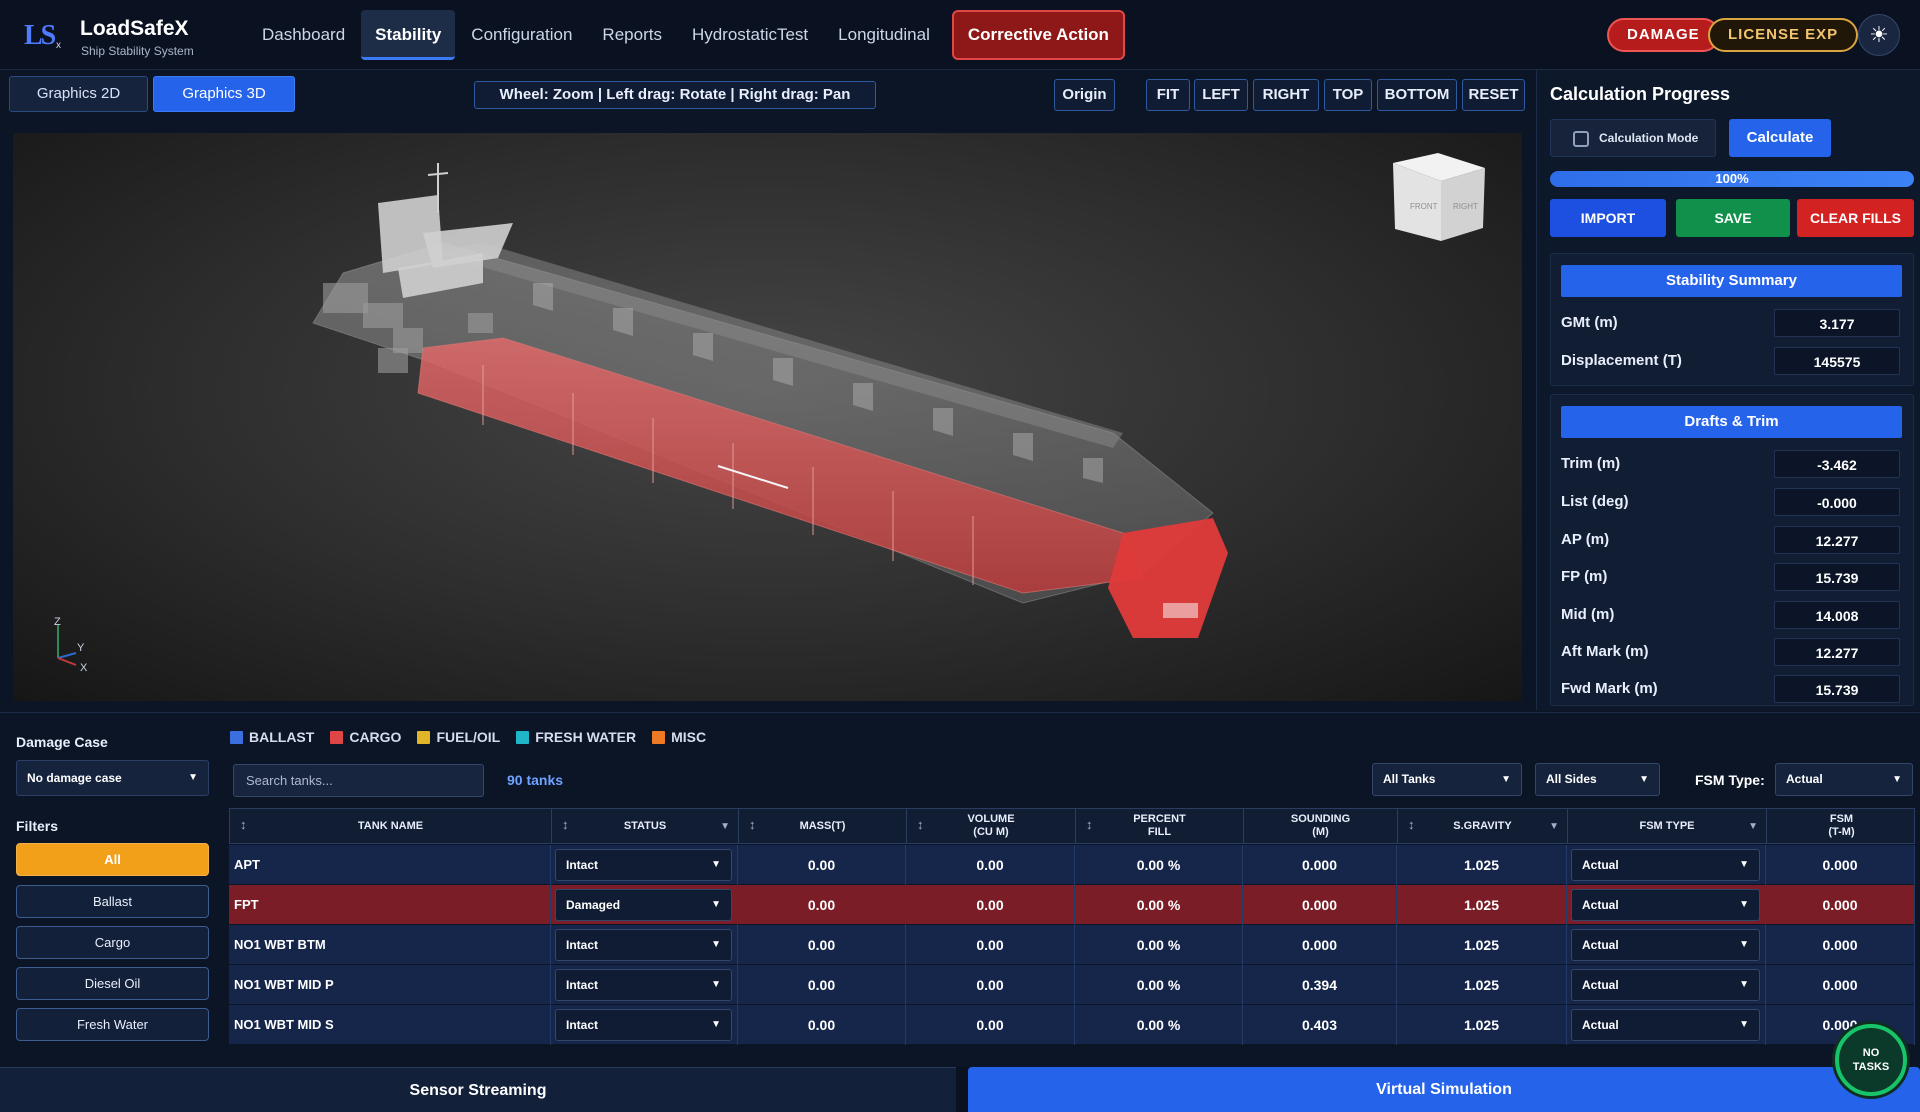 The height and width of the screenshot is (1112, 1920). What do you see at coordinates (1667, 826) in the screenshot?
I see `col-fsm-type: FSM TYPE ▼` at bounding box center [1667, 826].